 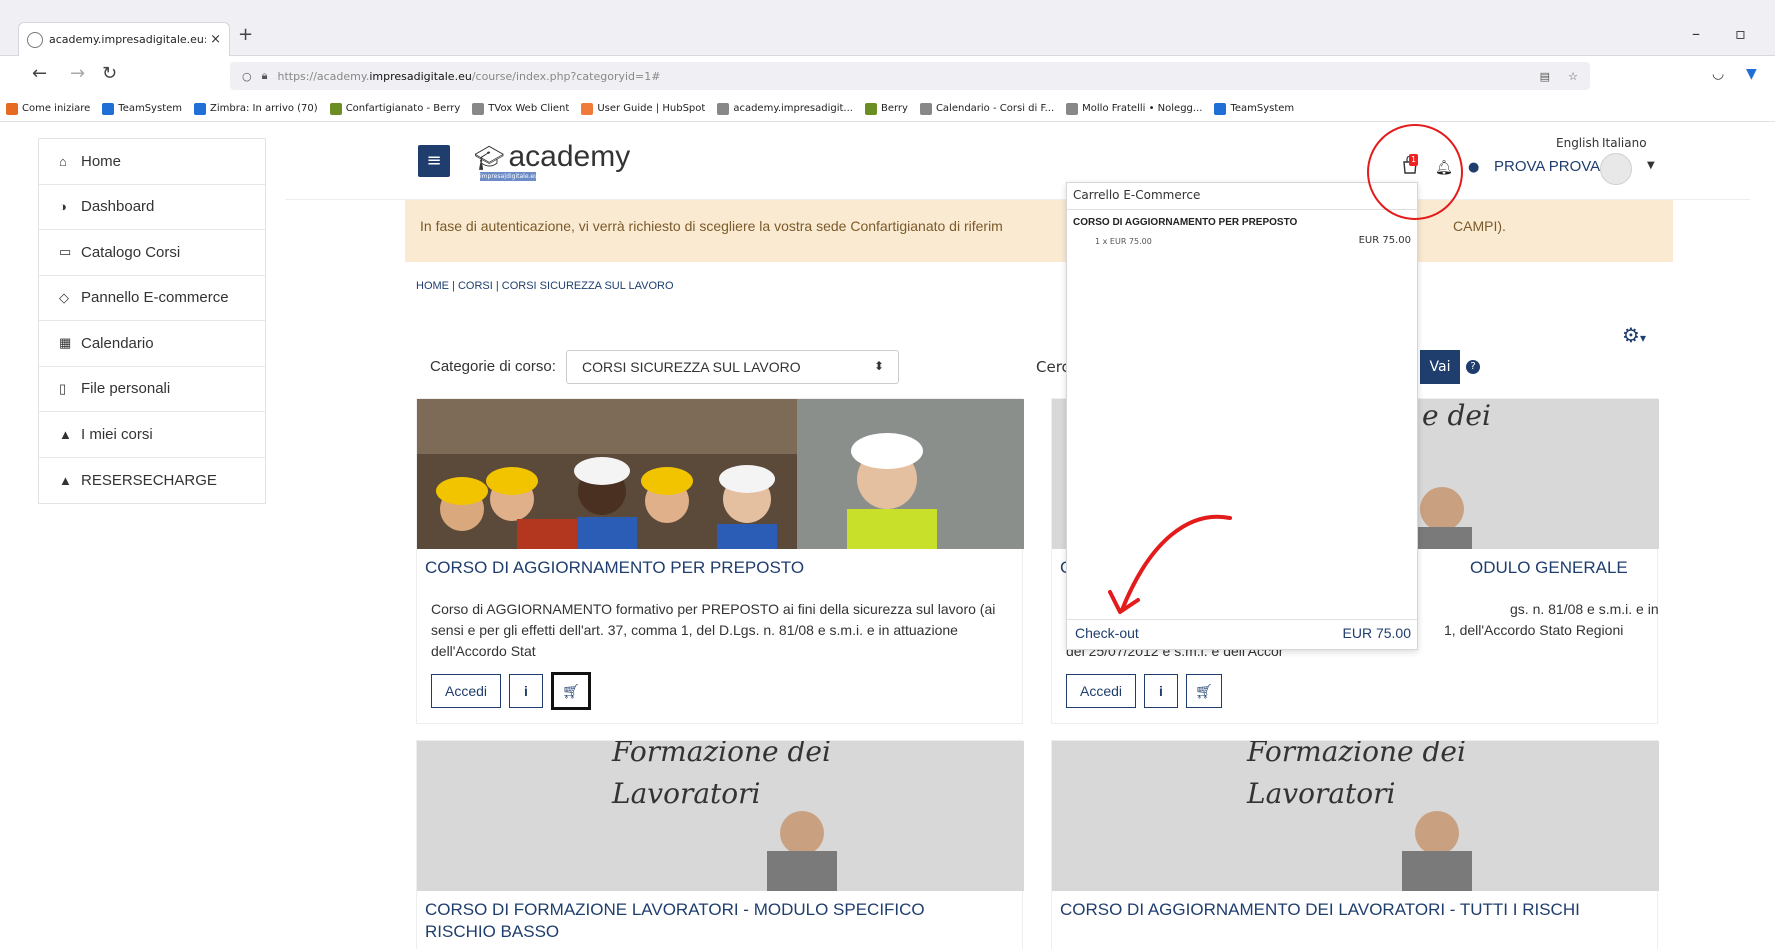 I want to click on restore-window-icon: ▫, so click(x=1740, y=33).